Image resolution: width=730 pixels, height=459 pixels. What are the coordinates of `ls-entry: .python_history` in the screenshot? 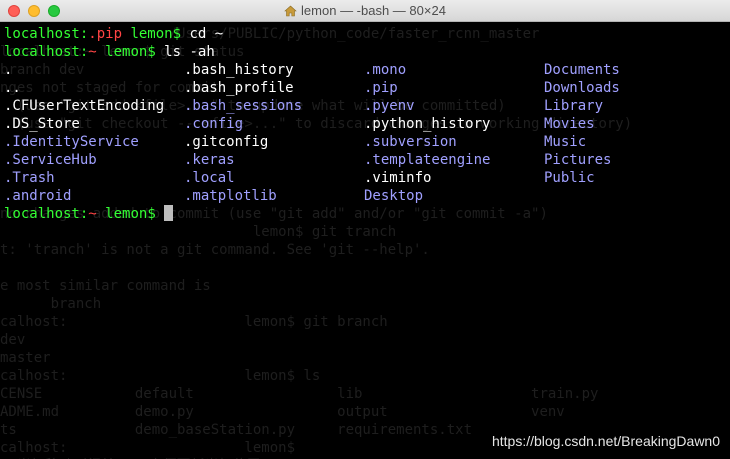 It's located at (427, 124).